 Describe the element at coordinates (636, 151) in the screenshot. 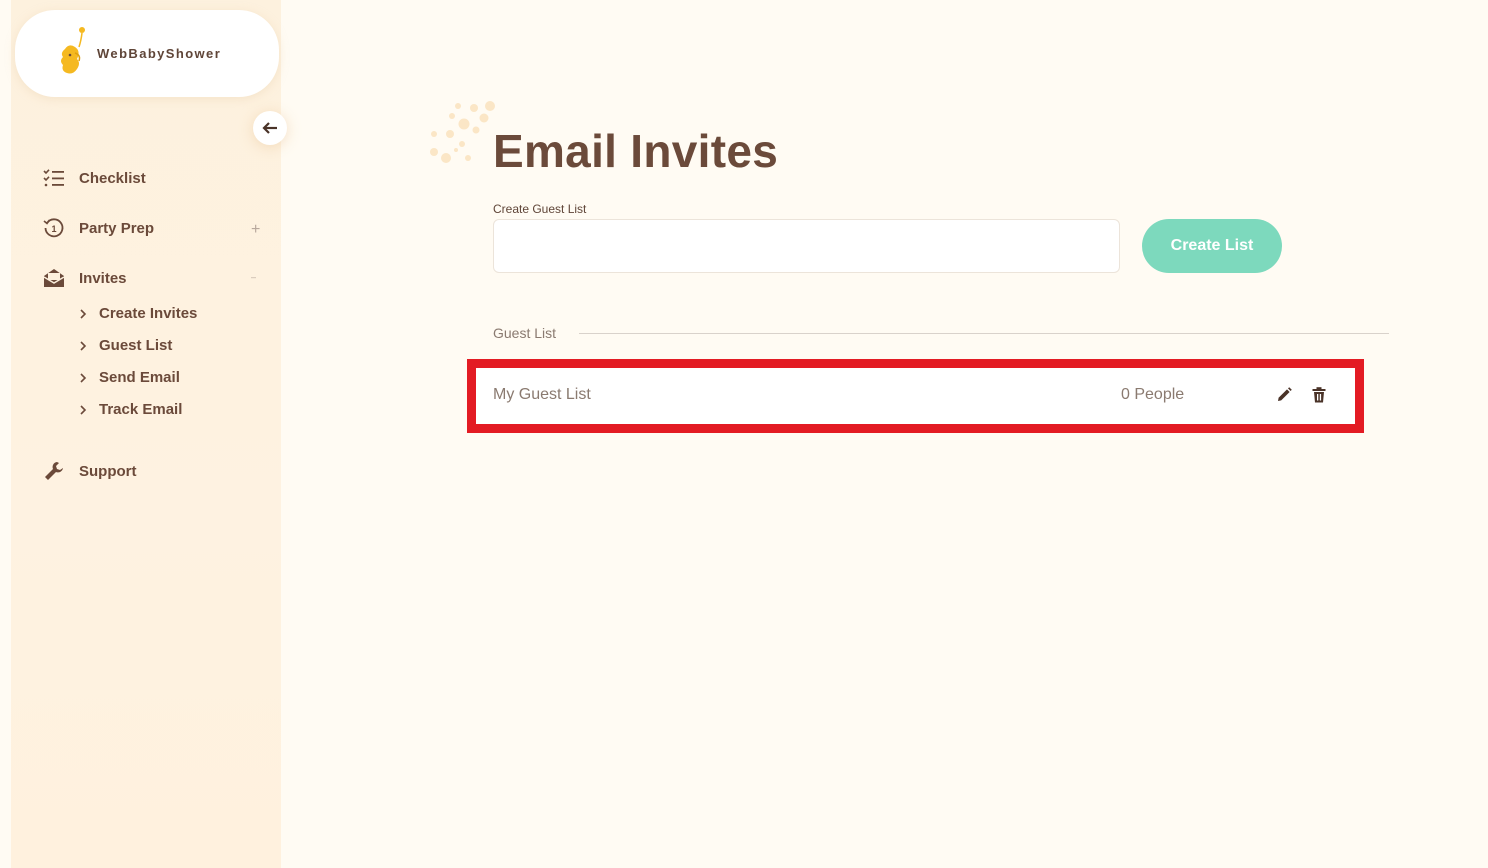

I see `page-title: Email Invites` at that location.